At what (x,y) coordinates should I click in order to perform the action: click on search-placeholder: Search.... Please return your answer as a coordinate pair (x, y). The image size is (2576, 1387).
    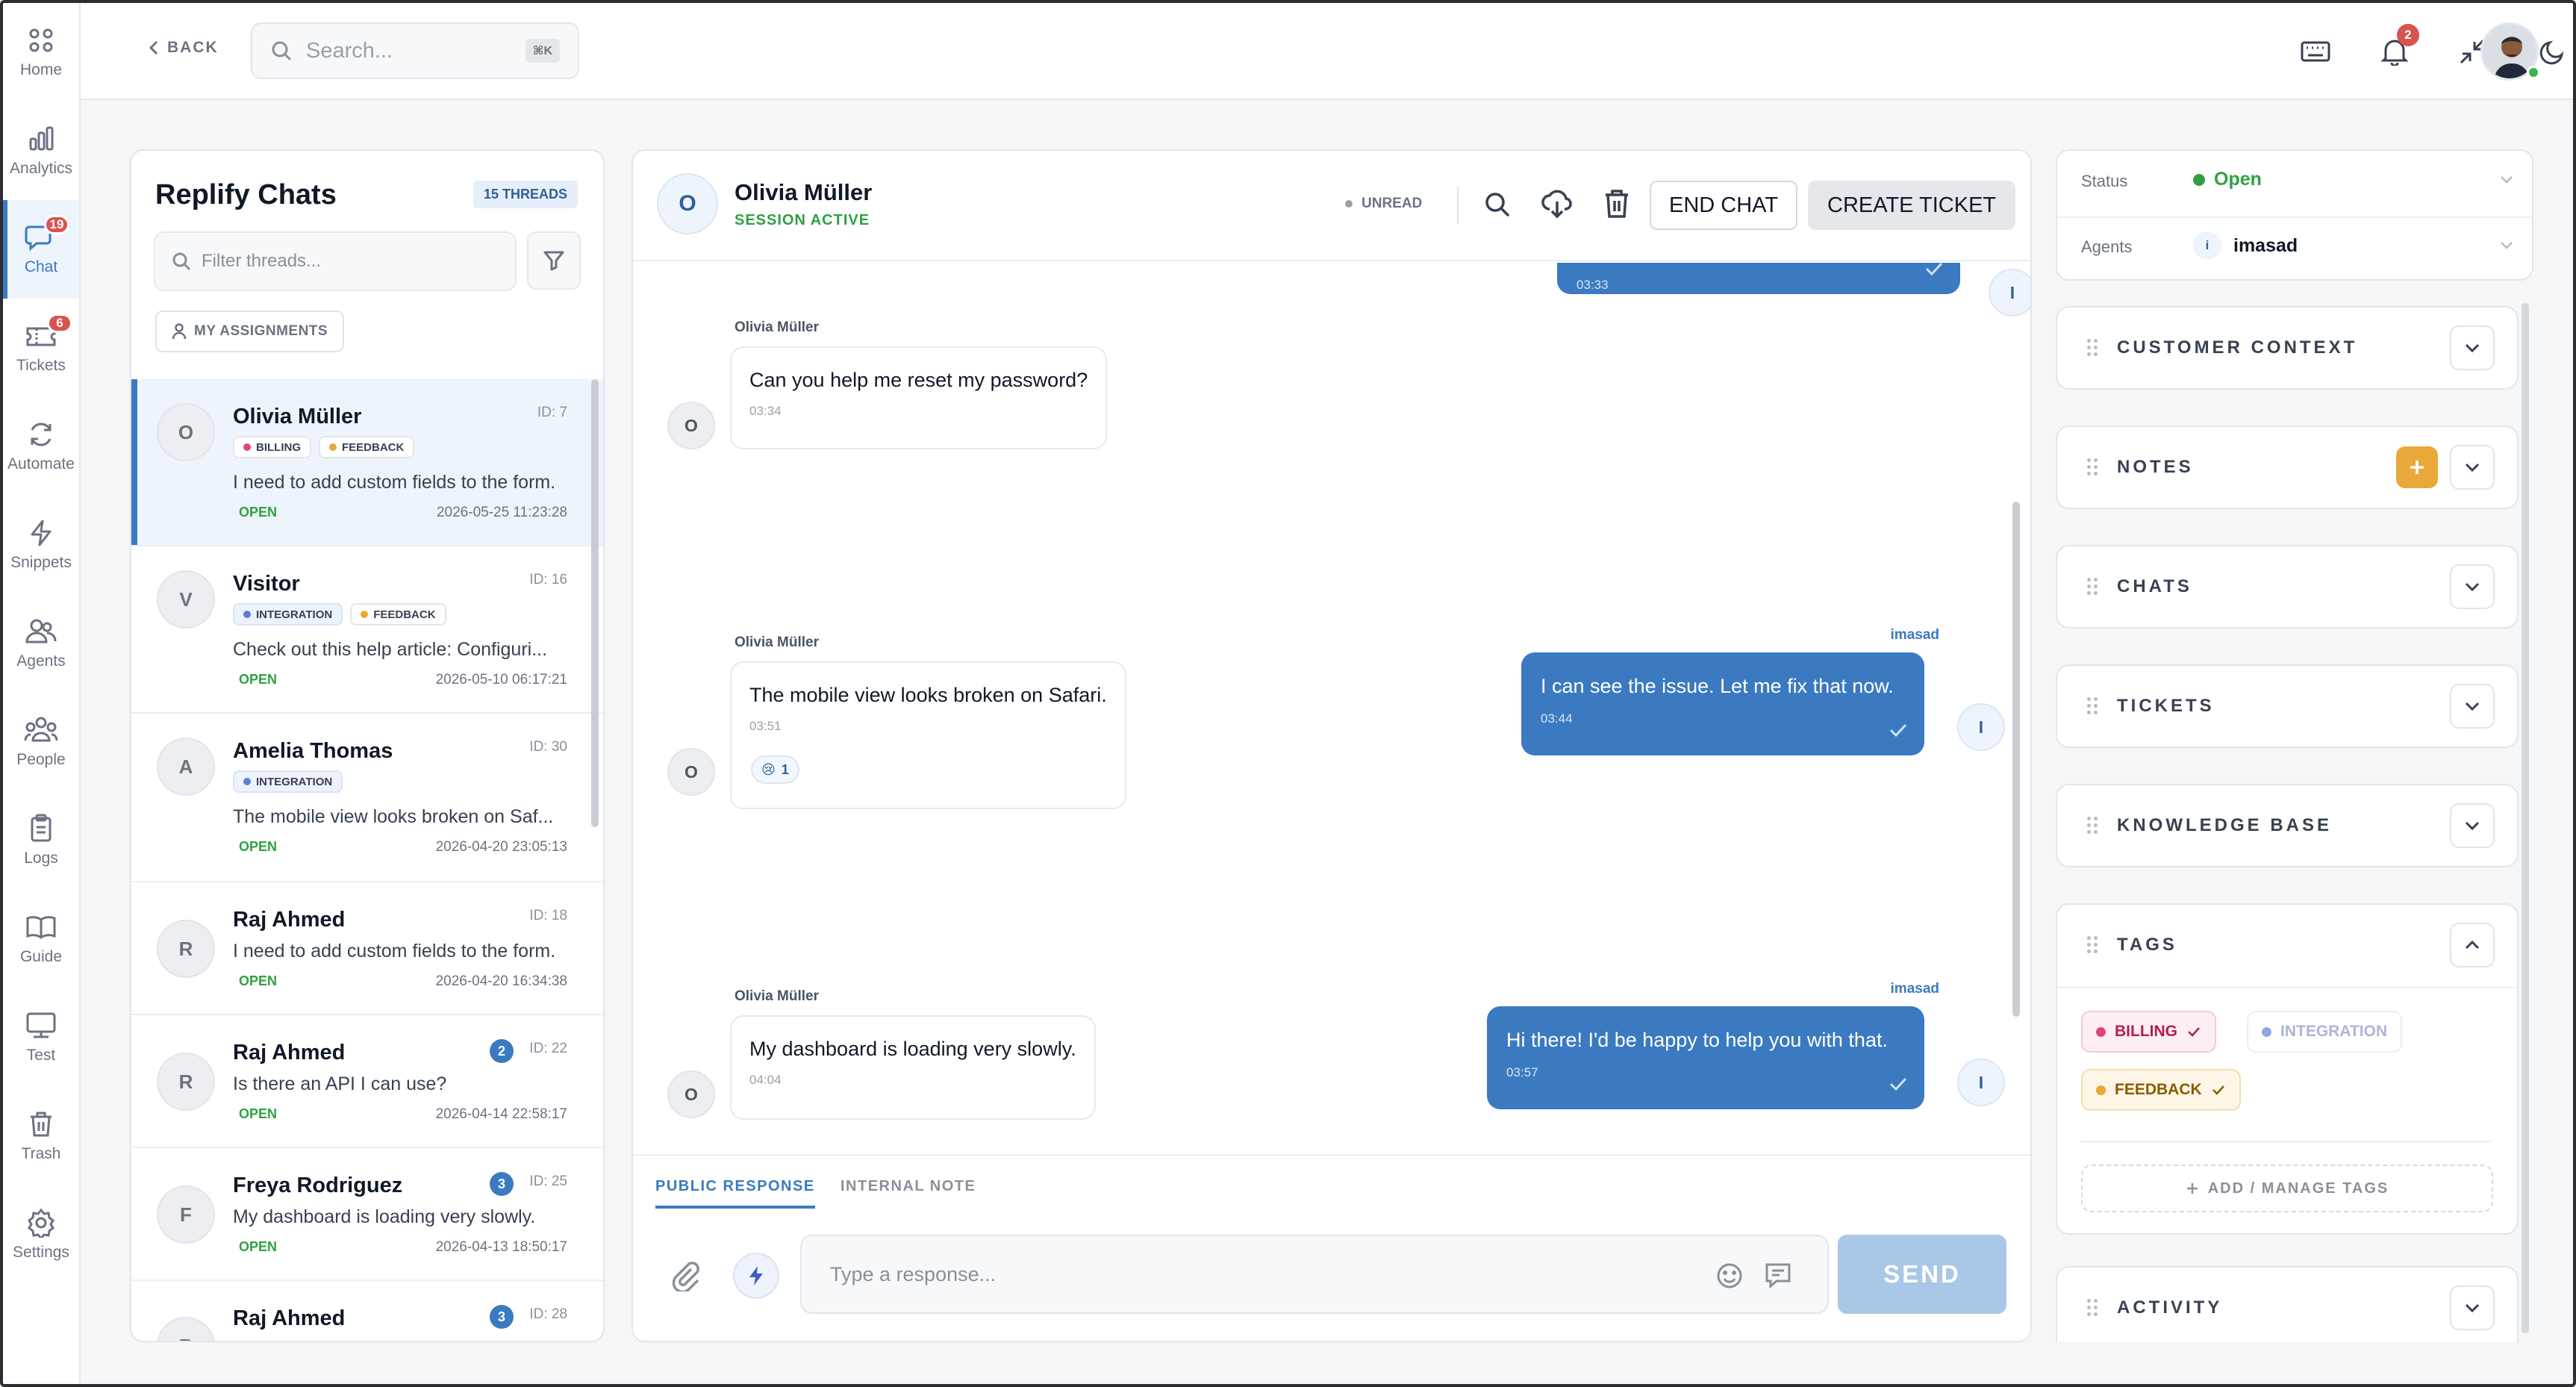
    Looking at the image, I should click on (349, 51).